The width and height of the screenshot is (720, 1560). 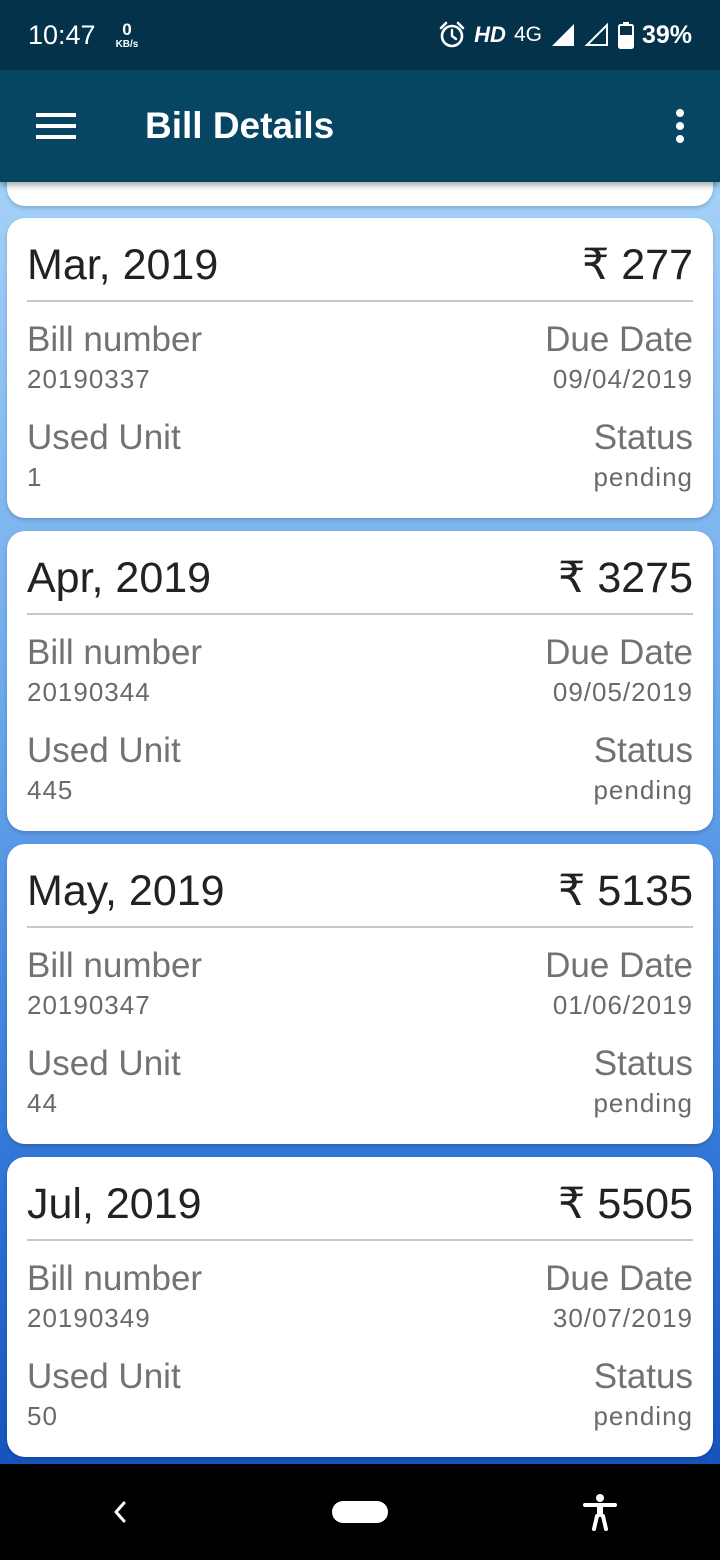 I want to click on page-title: Bill Details, so click(x=240, y=125).